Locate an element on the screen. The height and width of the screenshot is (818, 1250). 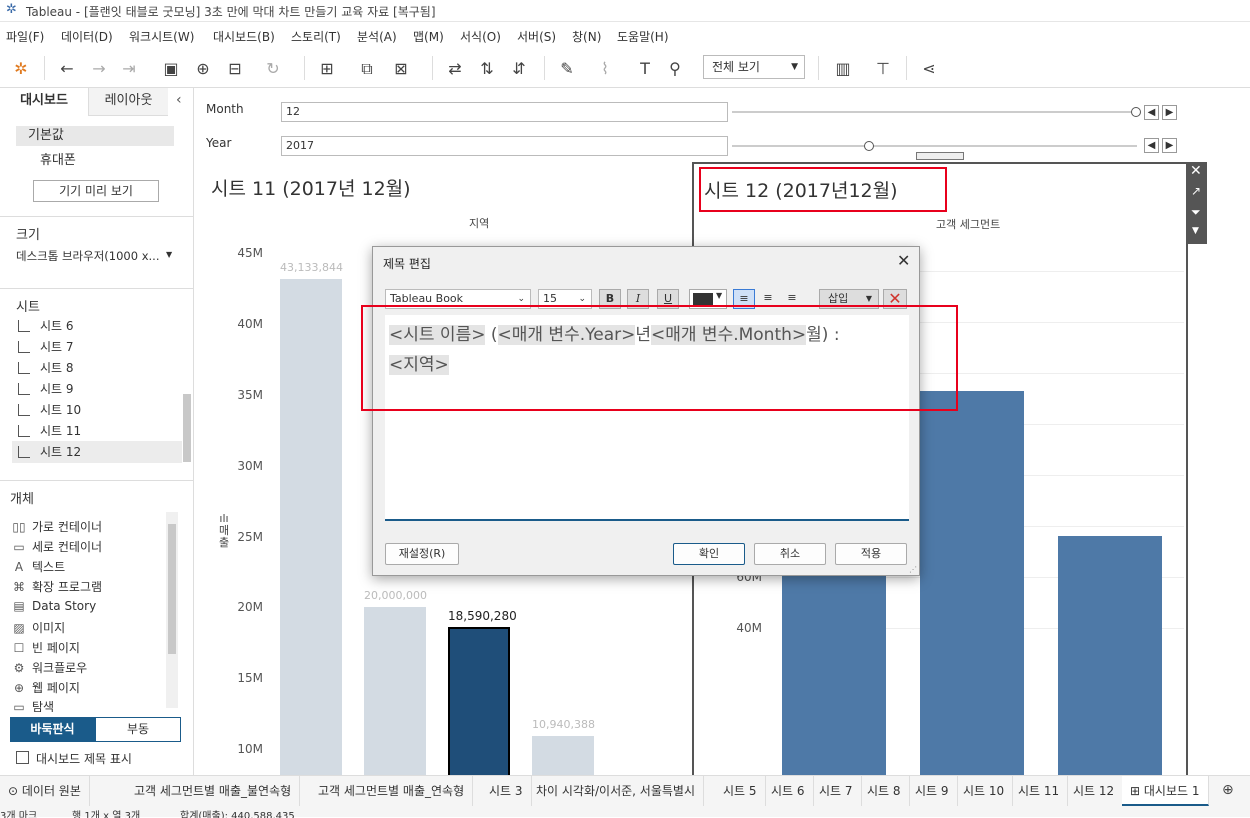
year-slider-knob is located at coordinates (869, 146).